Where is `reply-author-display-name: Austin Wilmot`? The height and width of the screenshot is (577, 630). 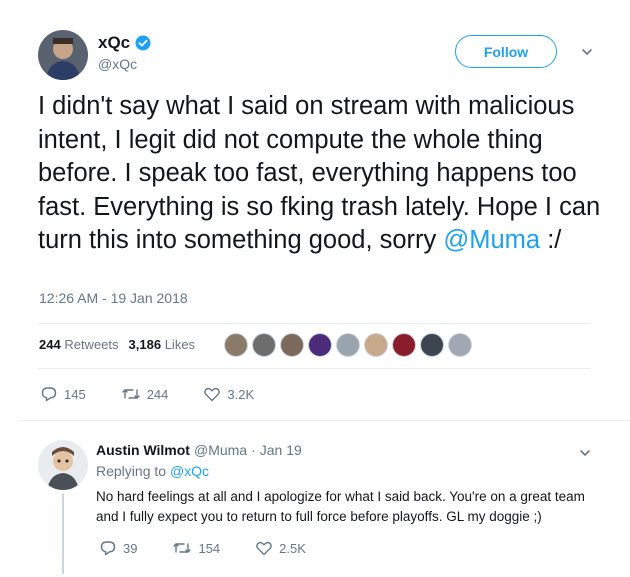 reply-author-display-name: Austin Wilmot is located at coordinates (143, 450).